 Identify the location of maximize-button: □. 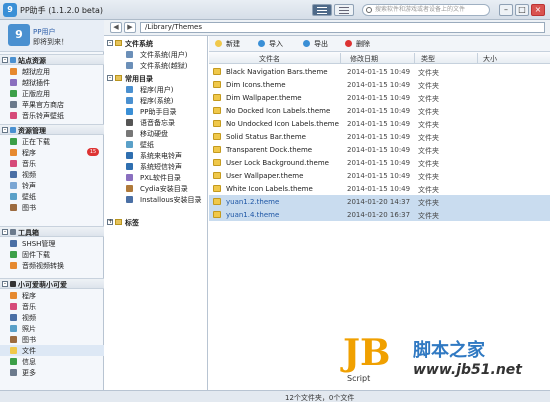
(522, 10).